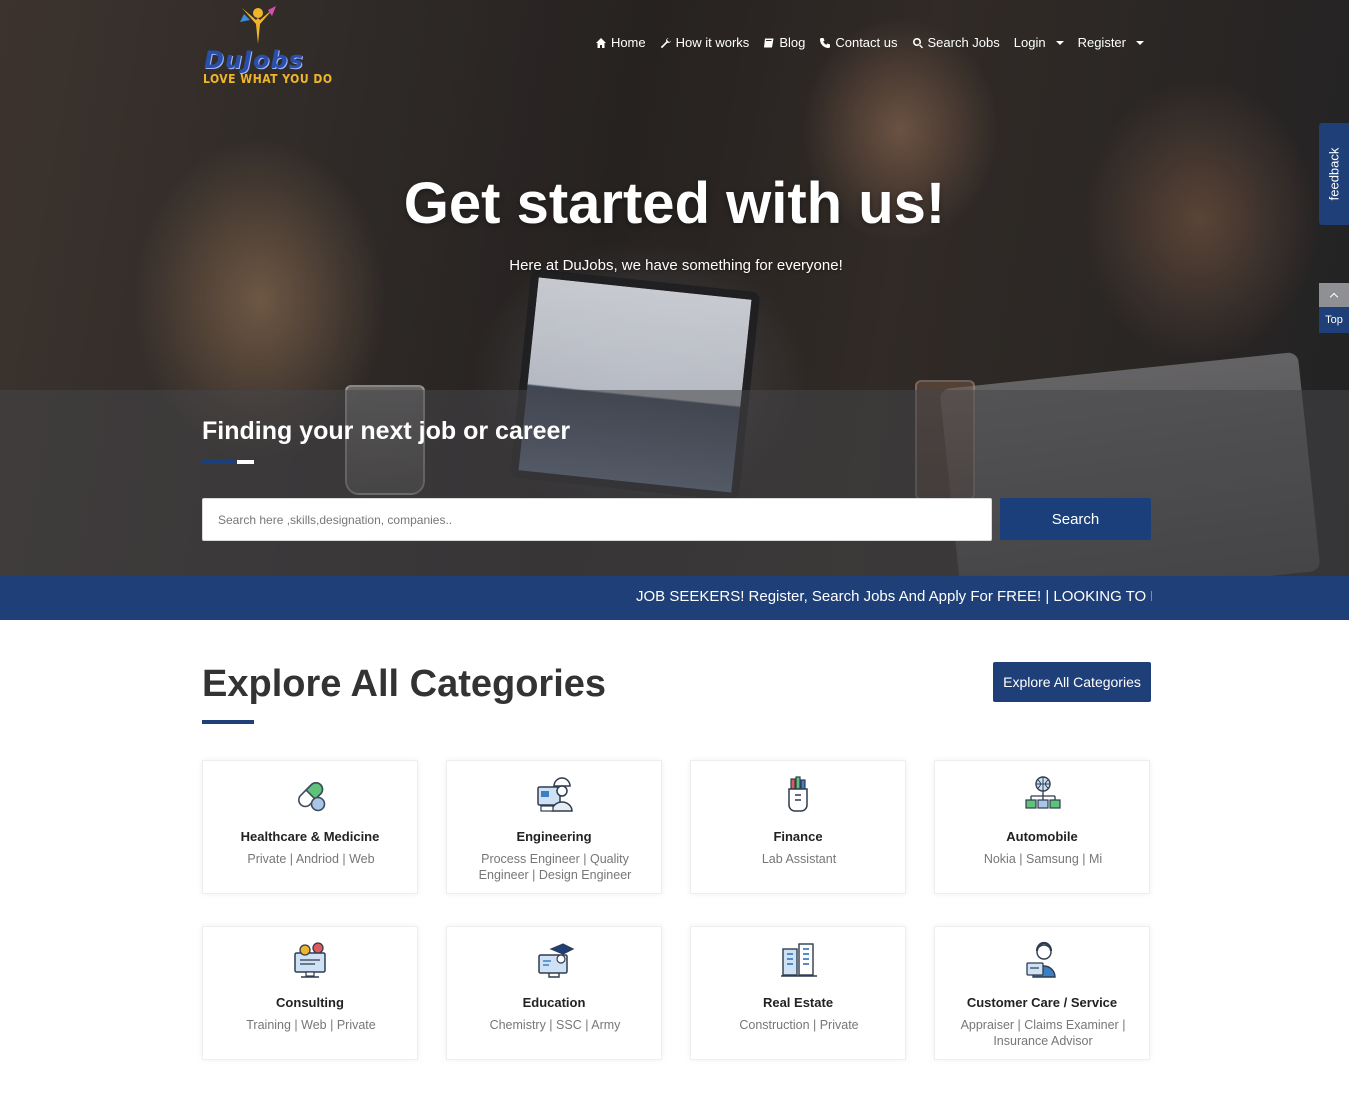 This screenshot has height=1100, width=1349. I want to click on nav-search-jobs: Search Jobs, so click(956, 42).